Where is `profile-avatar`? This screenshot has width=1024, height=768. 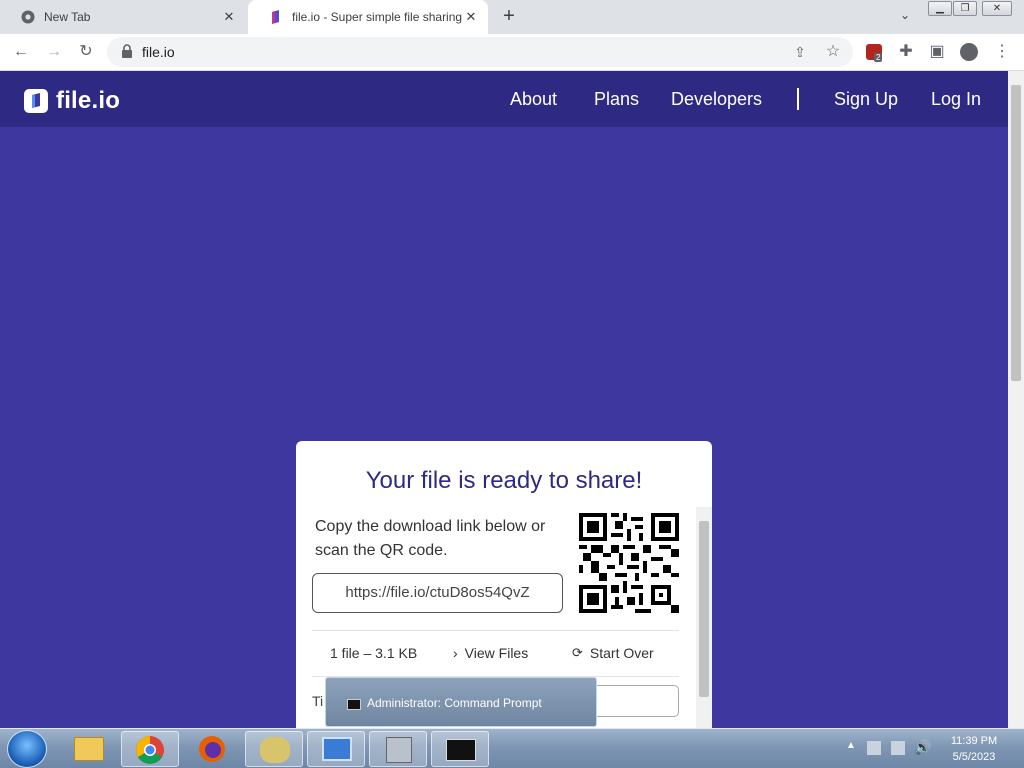
profile-avatar is located at coordinates (969, 52).